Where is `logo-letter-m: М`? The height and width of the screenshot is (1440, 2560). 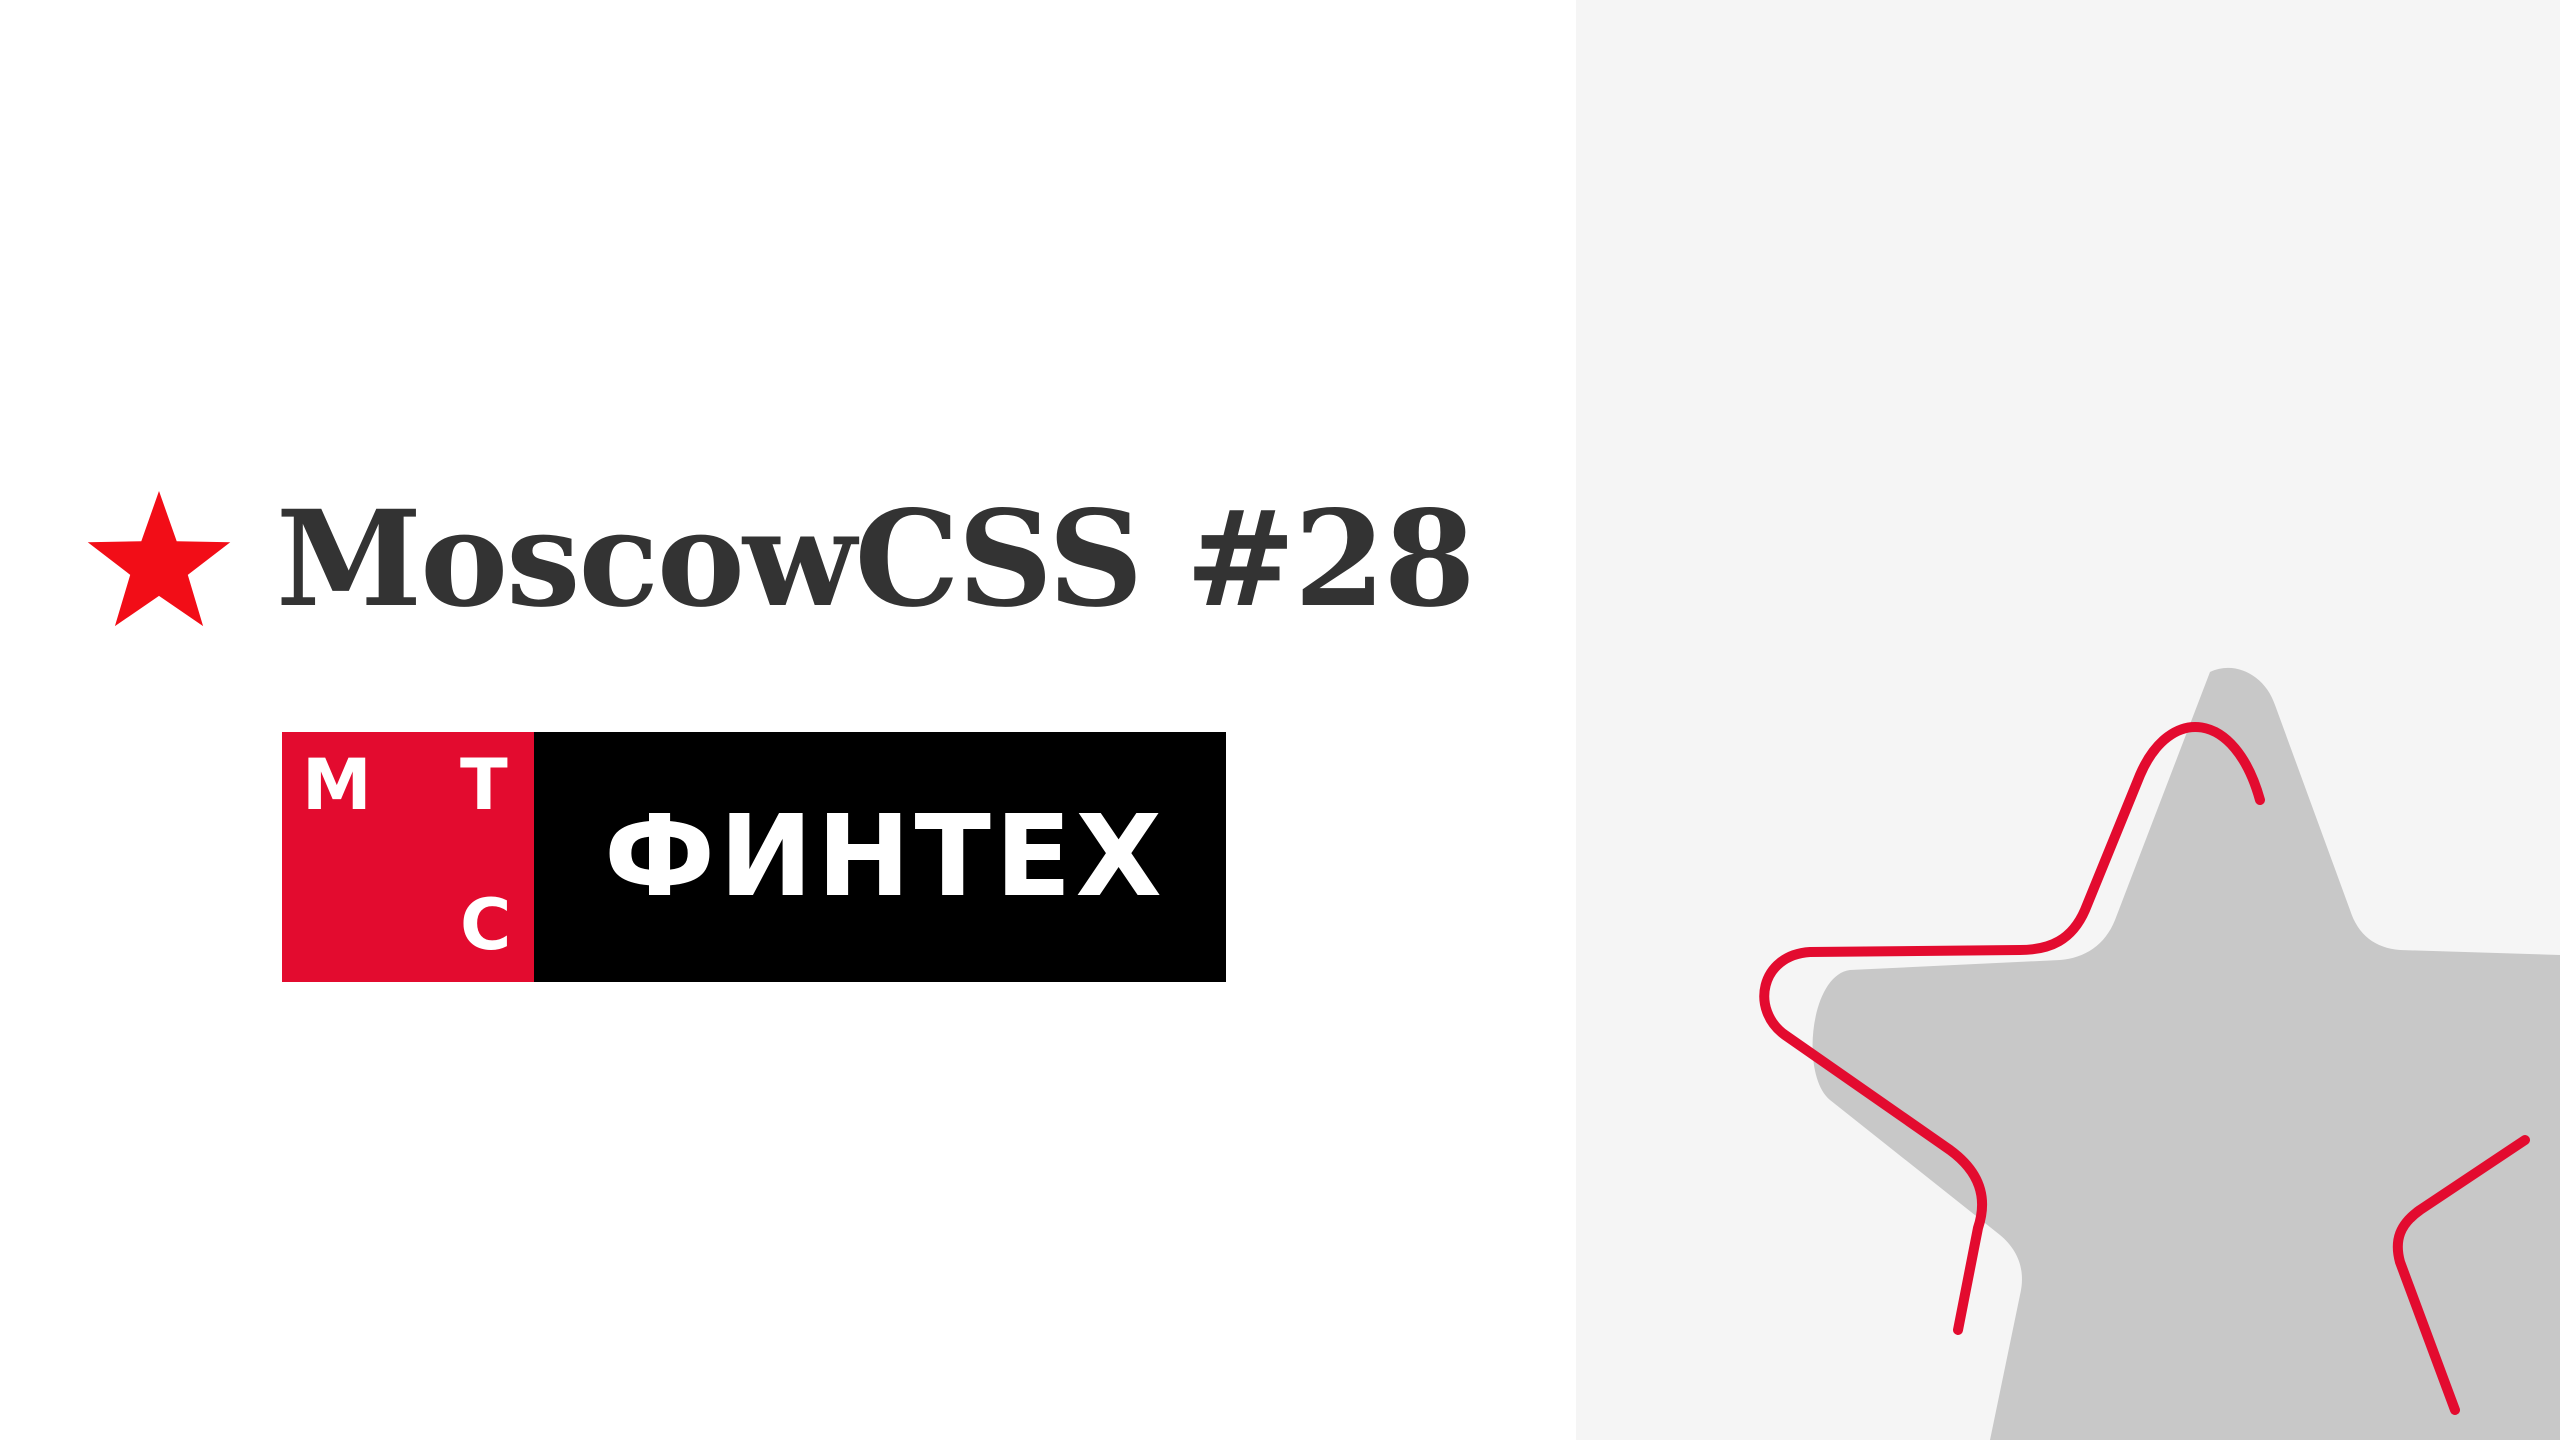
logo-letter-m: М is located at coordinates (337, 785).